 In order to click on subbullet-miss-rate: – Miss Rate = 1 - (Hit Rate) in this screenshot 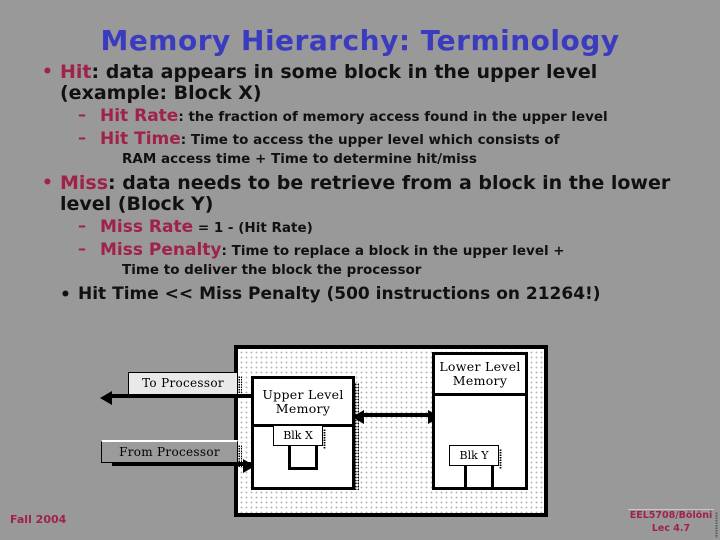, I will do `click(362, 227)`.